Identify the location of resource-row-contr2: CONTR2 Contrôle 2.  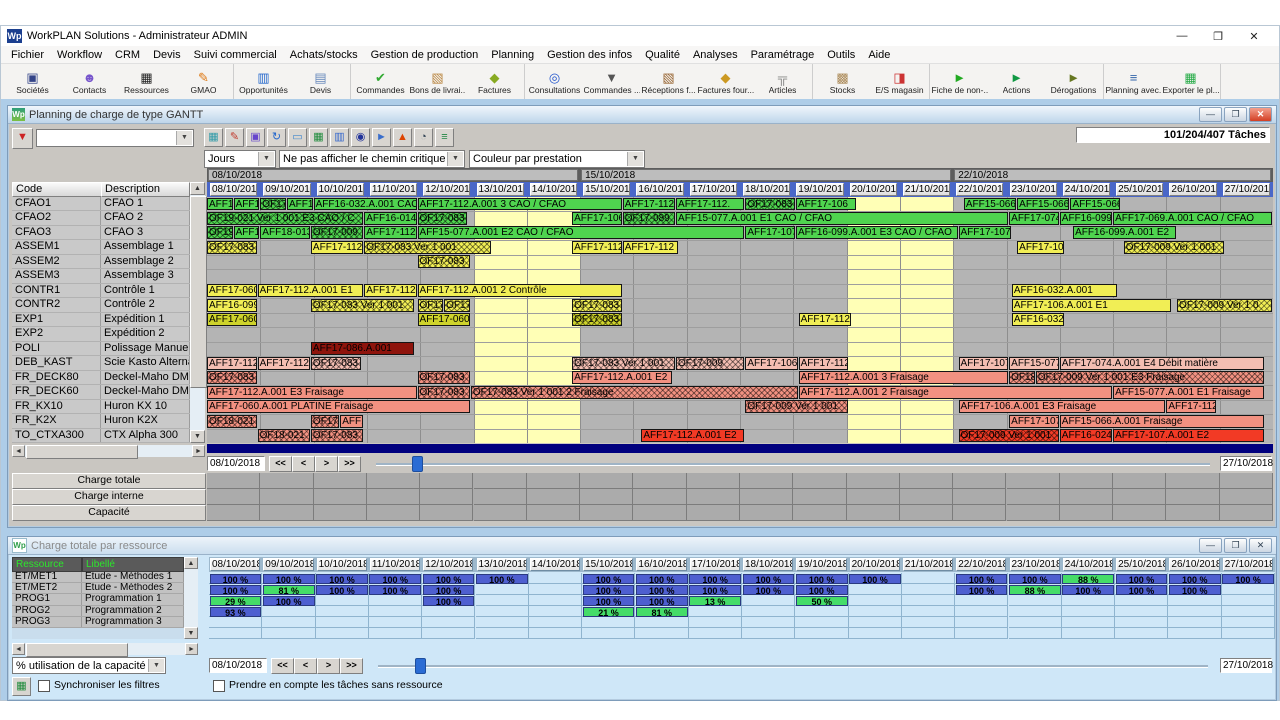
(101, 305).